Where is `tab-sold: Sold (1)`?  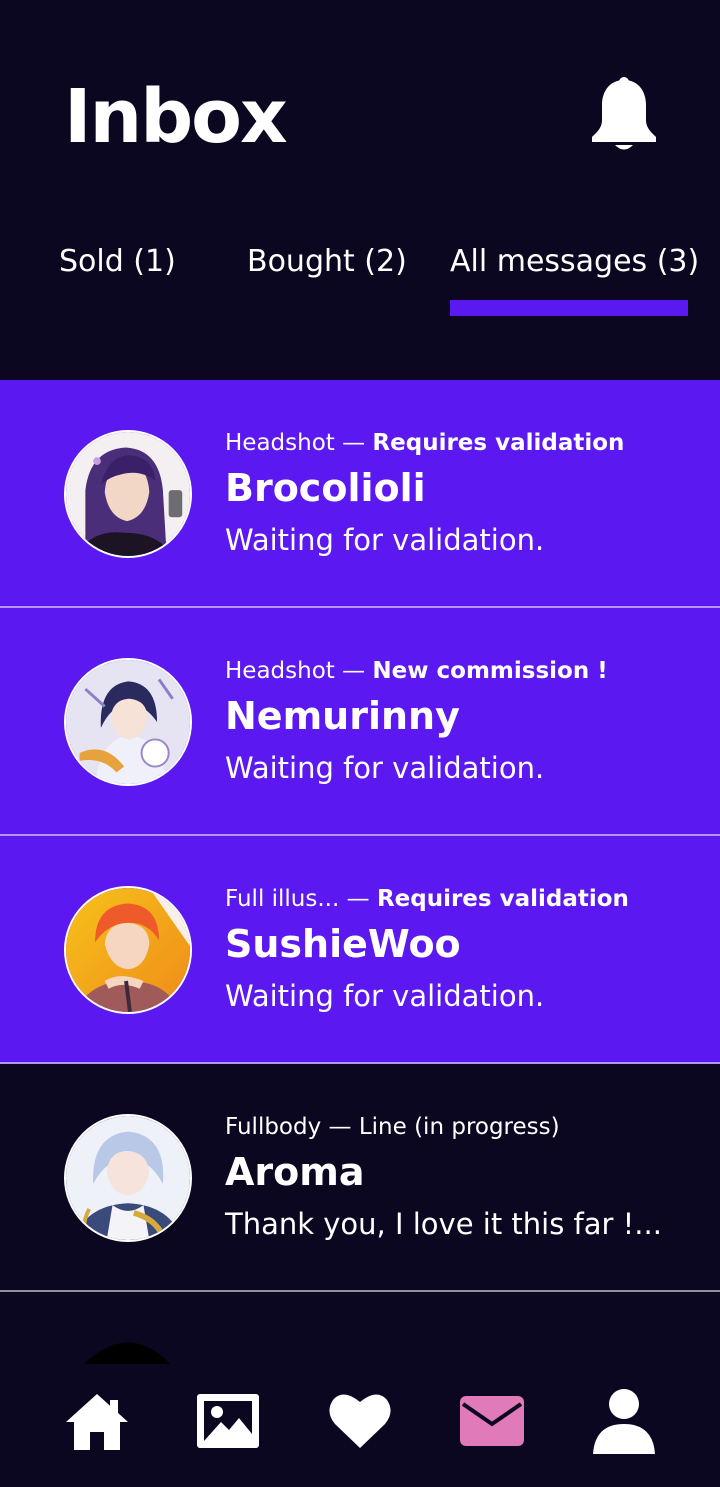 tab-sold: Sold (1) is located at coordinates (117, 262).